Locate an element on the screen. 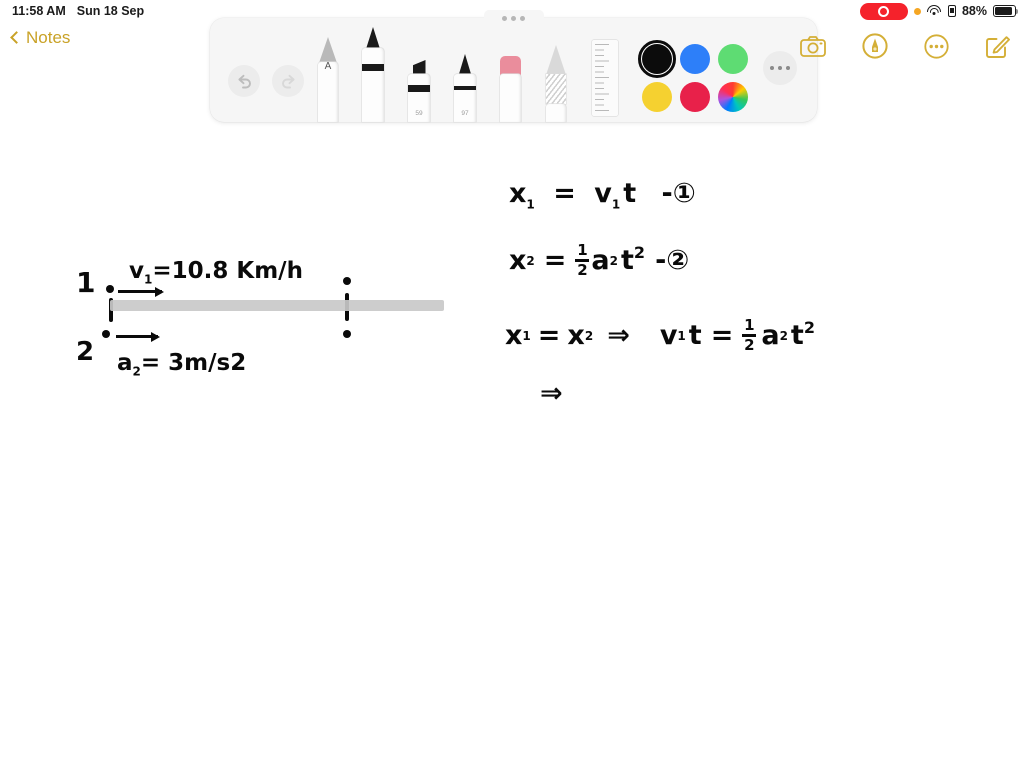 The height and width of the screenshot is (768, 1024). eq2-rhs-sub: 2 is located at coordinates (613, 260).